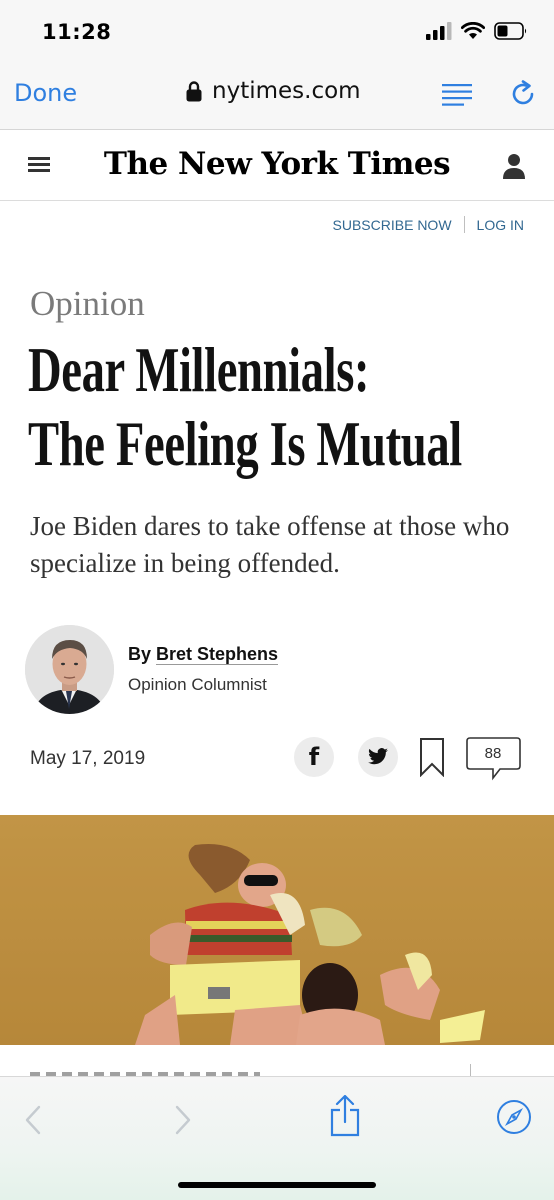 The image size is (554, 1200). I want to click on back-icon, so click(33, 1120).